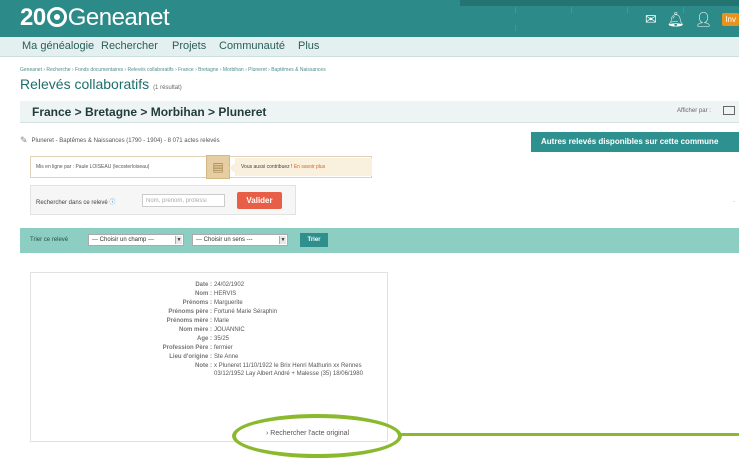  What do you see at coordinates (570, 434) in the screenshot?
I see `highlight-pointer-line` at bounding box center [570, 434].